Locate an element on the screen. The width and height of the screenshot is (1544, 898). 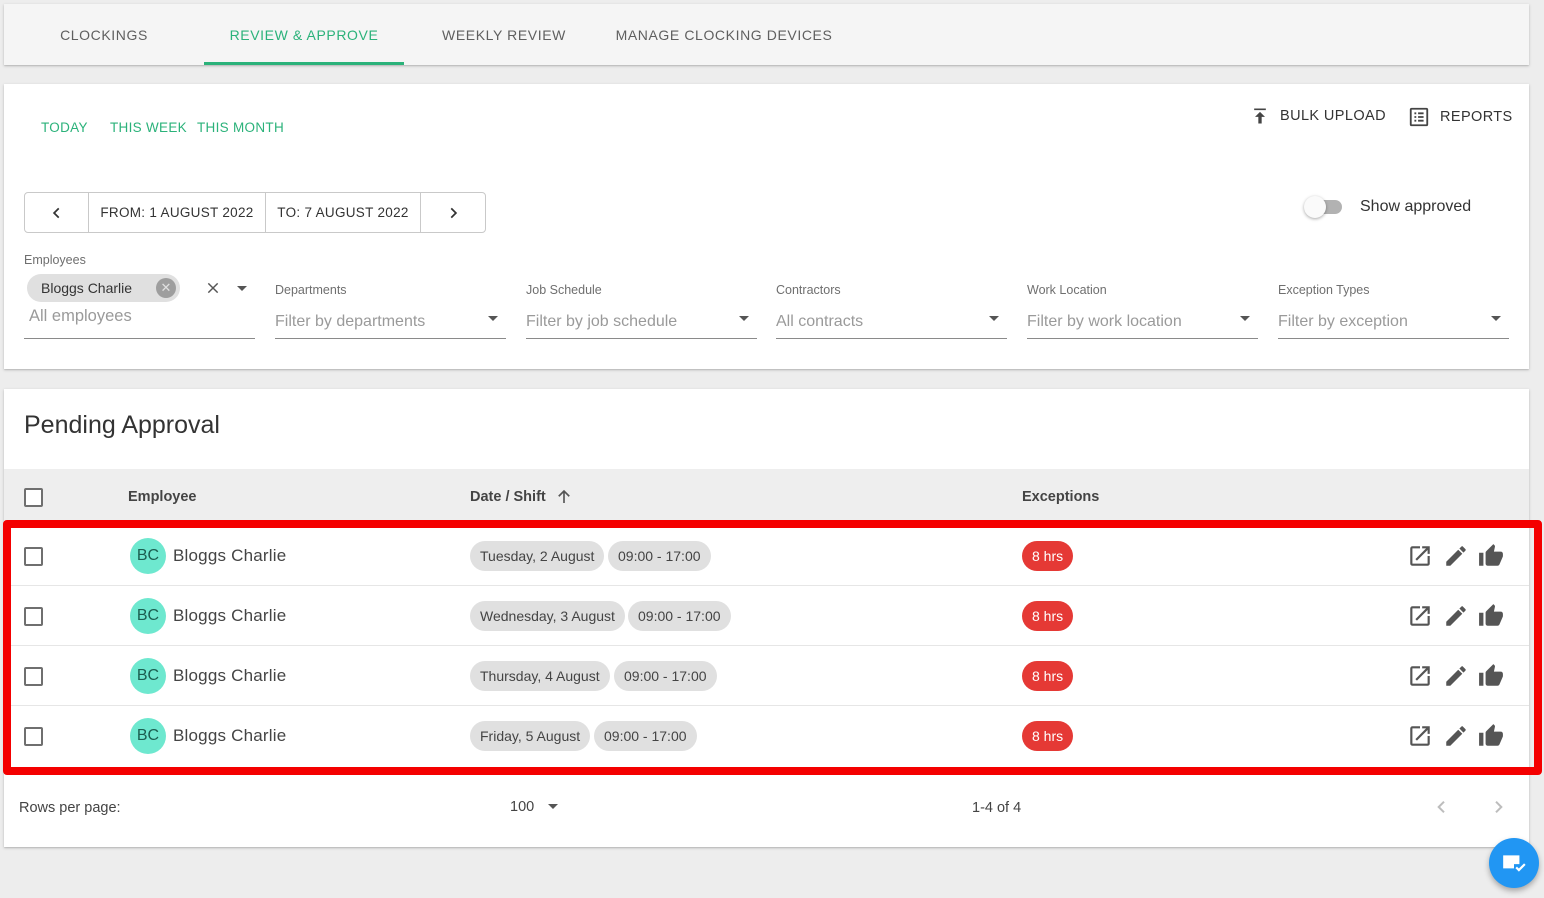
date-pill: Thursday, 4 August is located at coordinates (540, 676).